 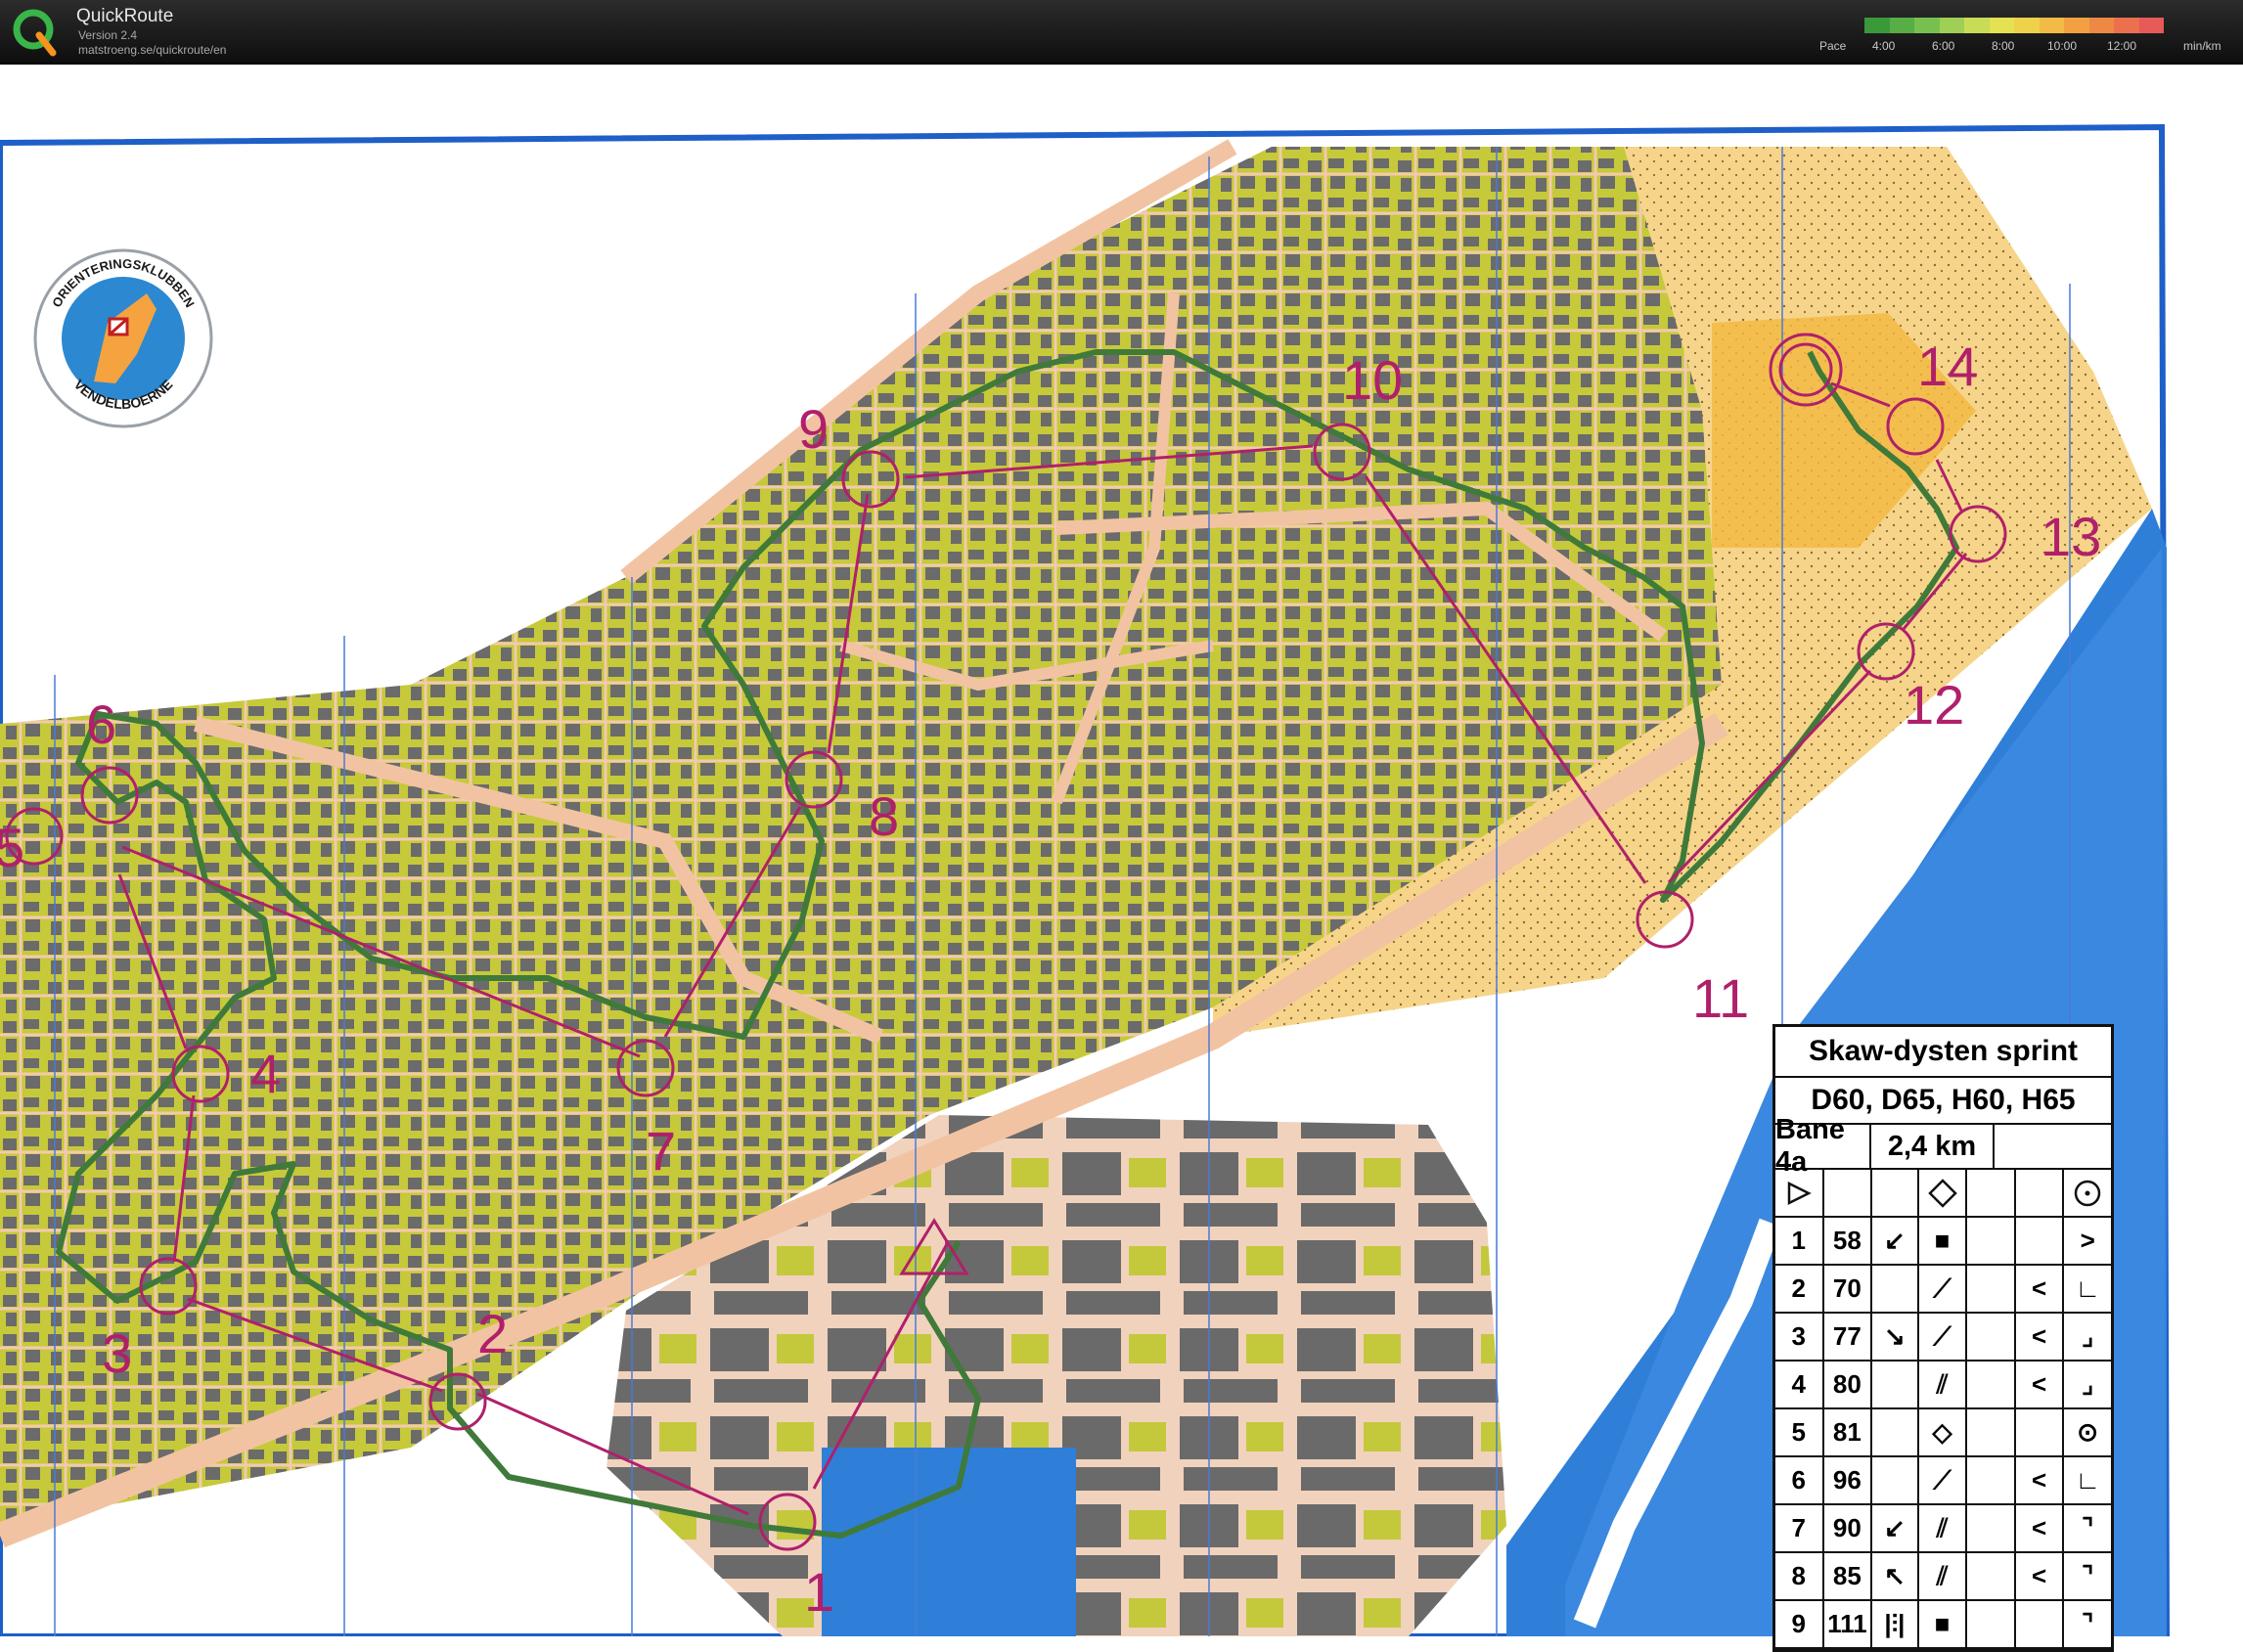 I want to click on pace-tick: 12:00, so click(x=2122, y=46).